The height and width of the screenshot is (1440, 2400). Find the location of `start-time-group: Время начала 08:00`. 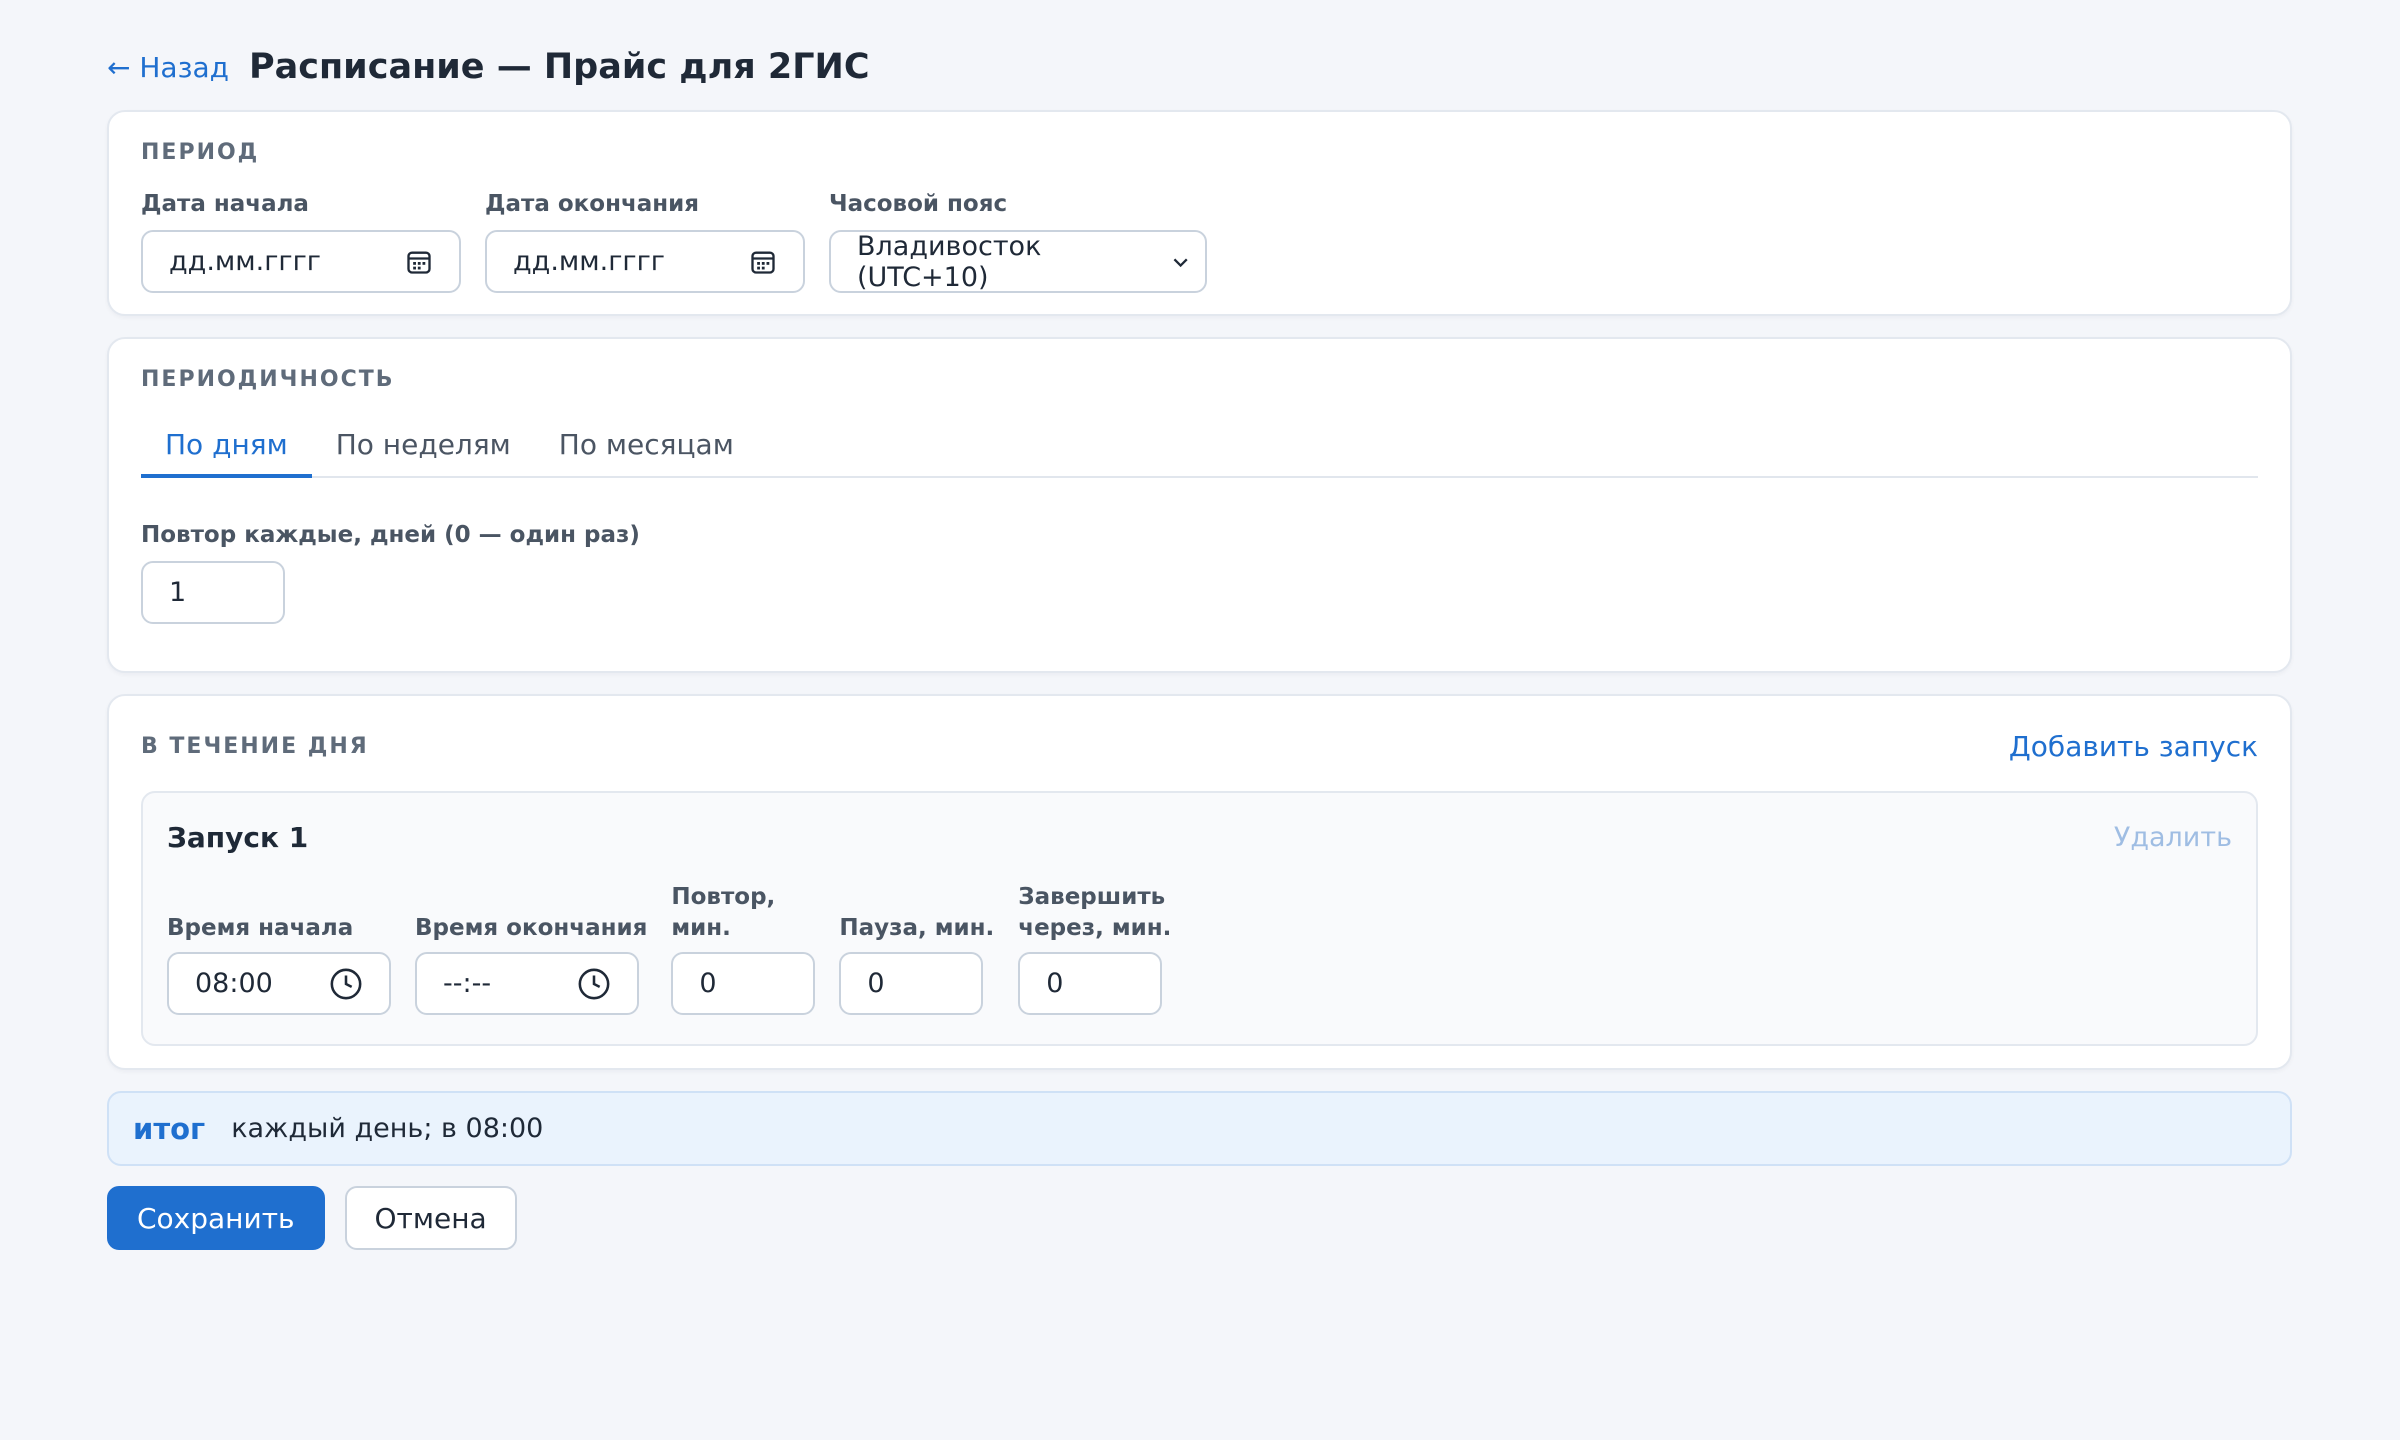

start-time-group: Время начала 08:00 is located at coordinates (279, 964).